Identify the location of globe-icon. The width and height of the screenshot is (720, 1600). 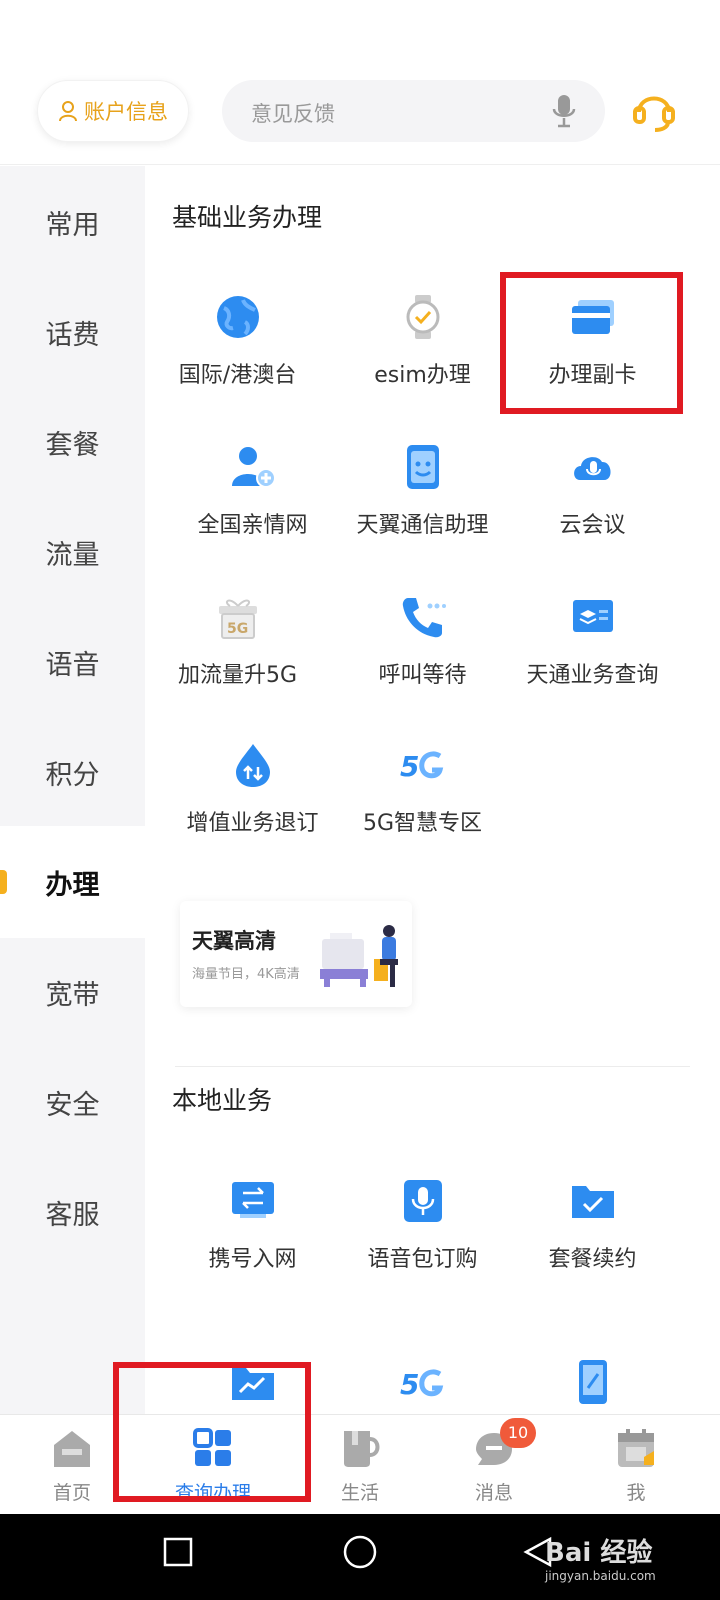
(238, 317).